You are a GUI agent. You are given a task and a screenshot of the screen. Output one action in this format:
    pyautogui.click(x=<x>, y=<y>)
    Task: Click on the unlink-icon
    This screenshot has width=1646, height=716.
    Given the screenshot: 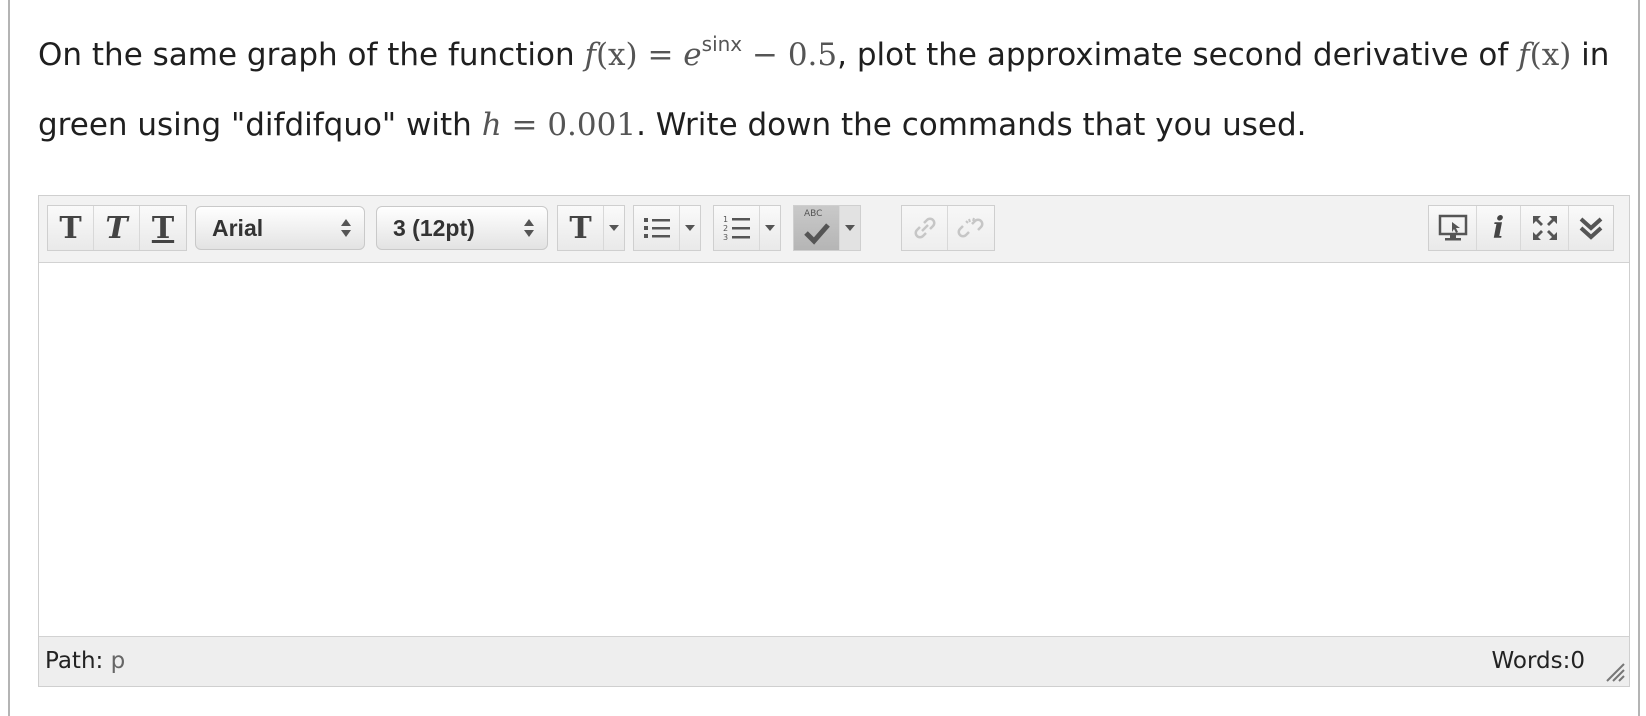 What is the action you would take?
    pyautogui.click(x=971, y=228)
    